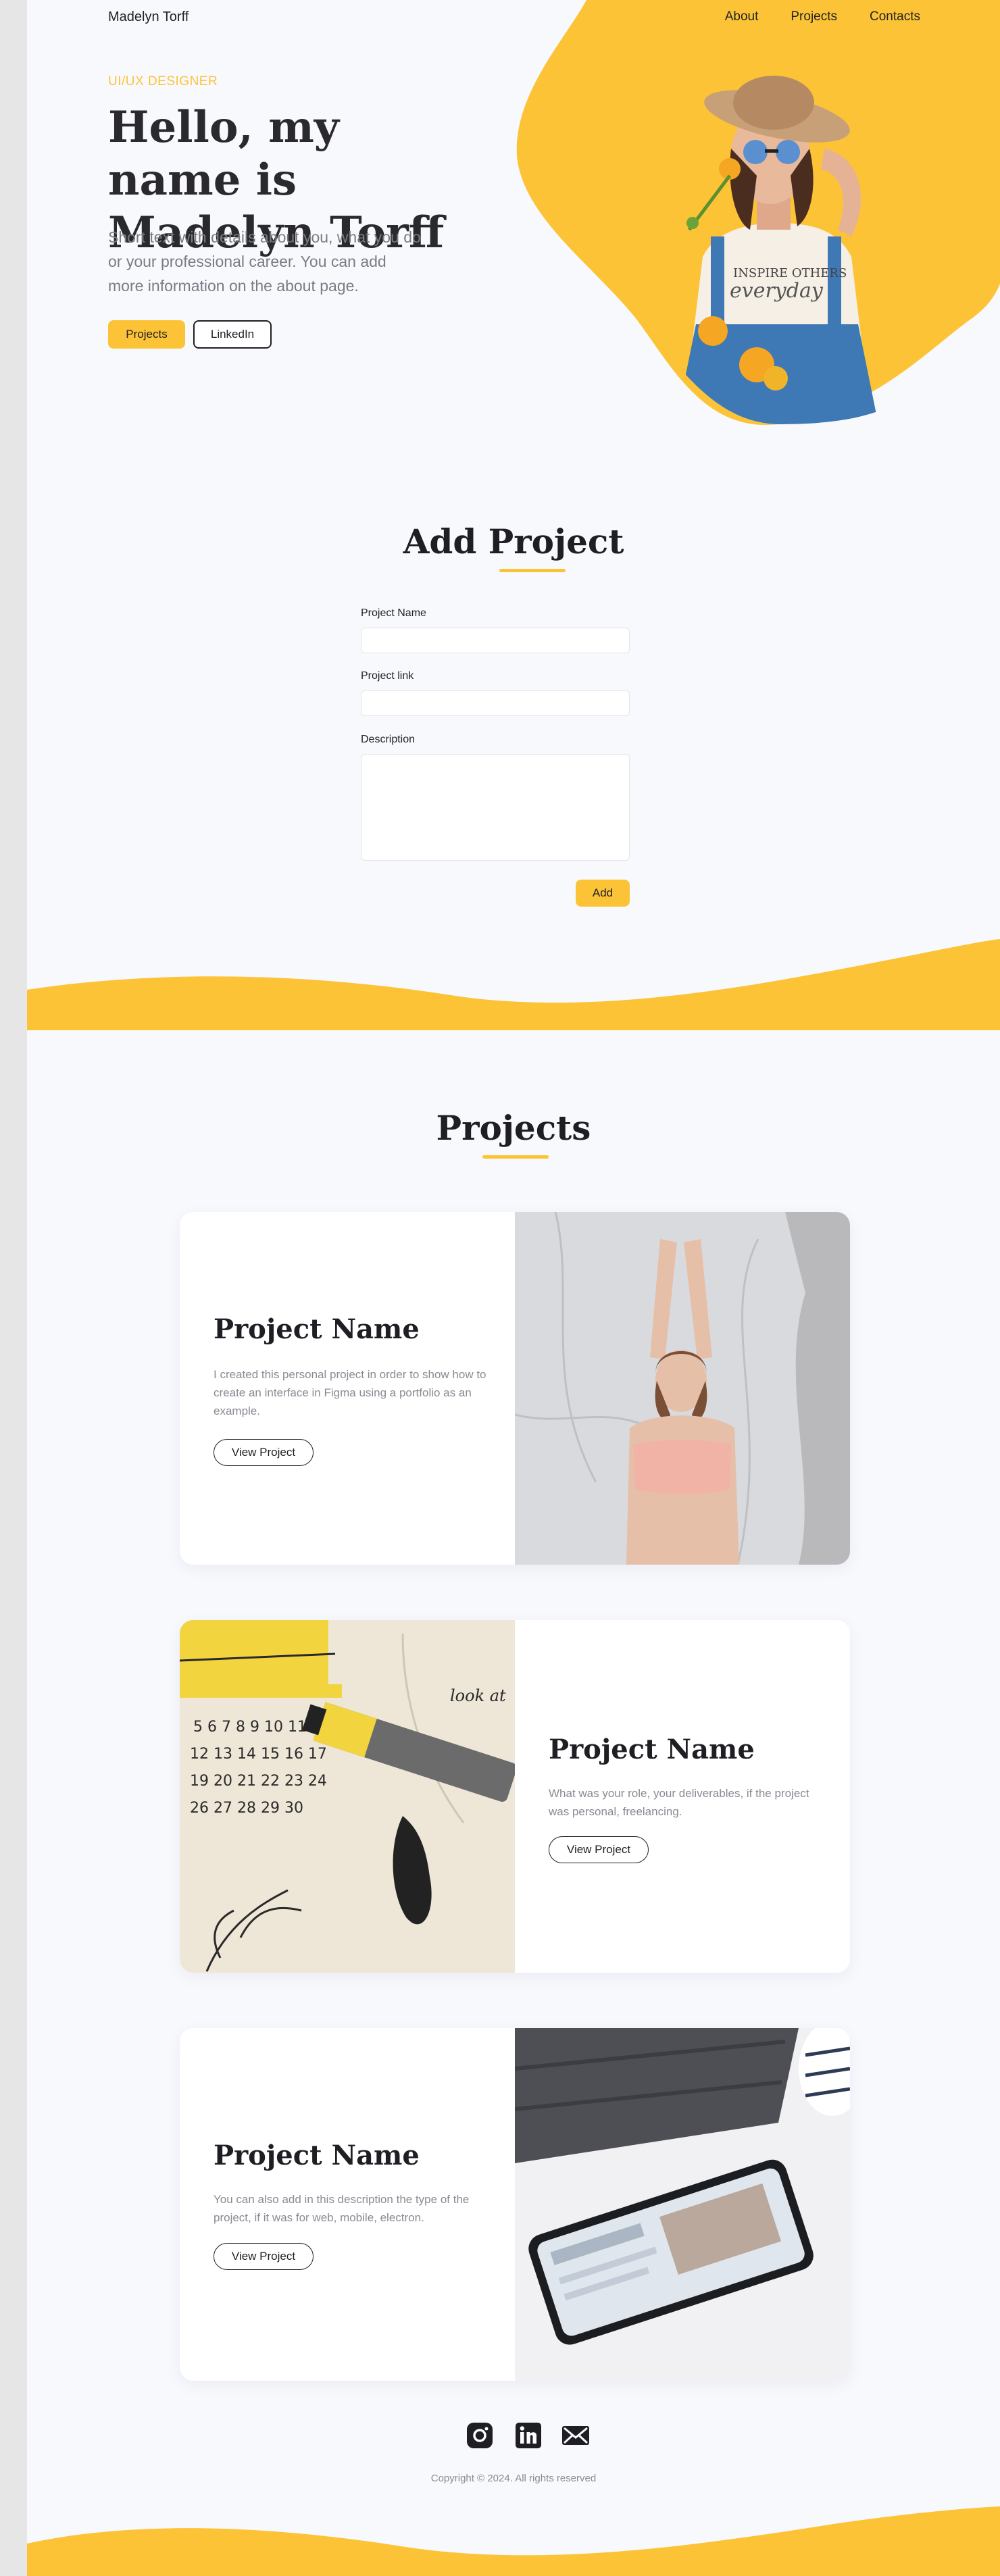  What do you see at coordinates (258, 1754) in the screenshot?
I see `svg-text: 12 13 14 15 16 17` at bounding box center [258, 1754].